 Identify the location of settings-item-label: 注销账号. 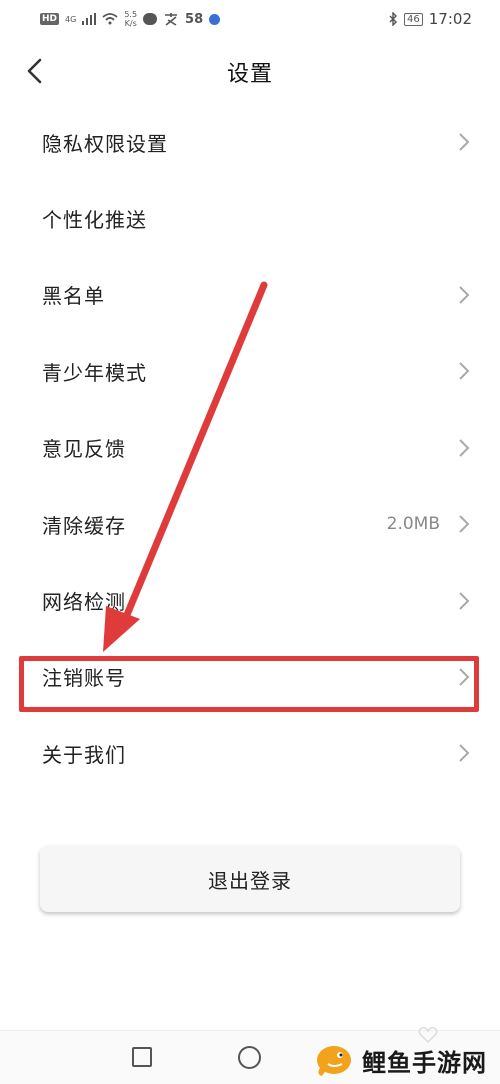
(84, 678).